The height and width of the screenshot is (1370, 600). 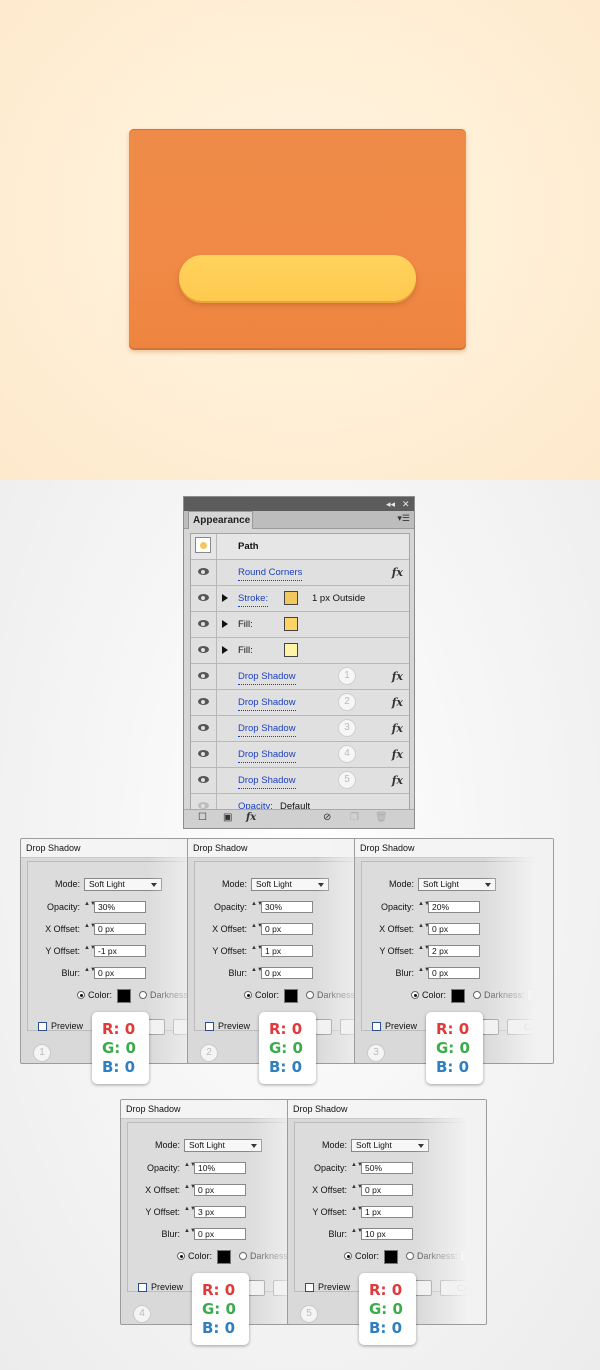 What do you see at coordinates (300, 729) in the screenshot?
I see `appearance-row-shadow: Drop Shadow 3 fx` at bounding box center [300, 729].